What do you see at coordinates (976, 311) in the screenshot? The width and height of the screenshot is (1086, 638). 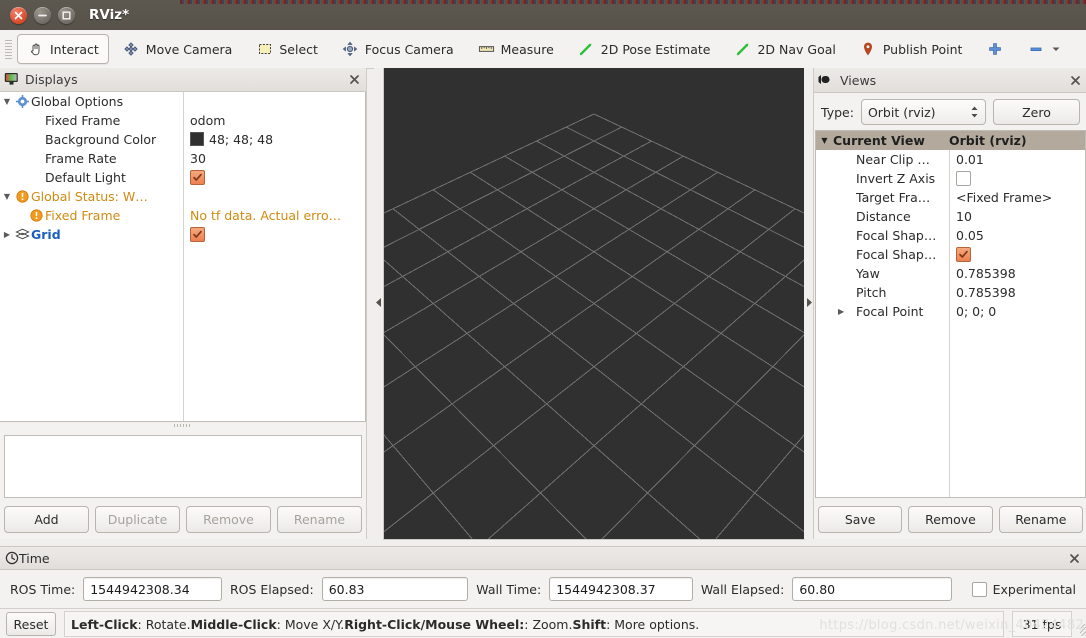 I see `views-row-value: 0; 0; 0` at bounding box center [976, 311].